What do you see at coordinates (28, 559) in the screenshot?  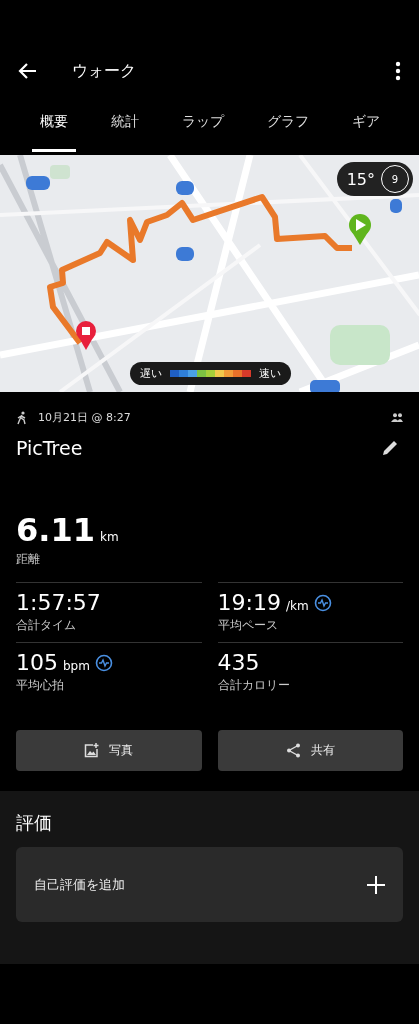 I see `distance-label: 距離` at bounding box center [28, 559].